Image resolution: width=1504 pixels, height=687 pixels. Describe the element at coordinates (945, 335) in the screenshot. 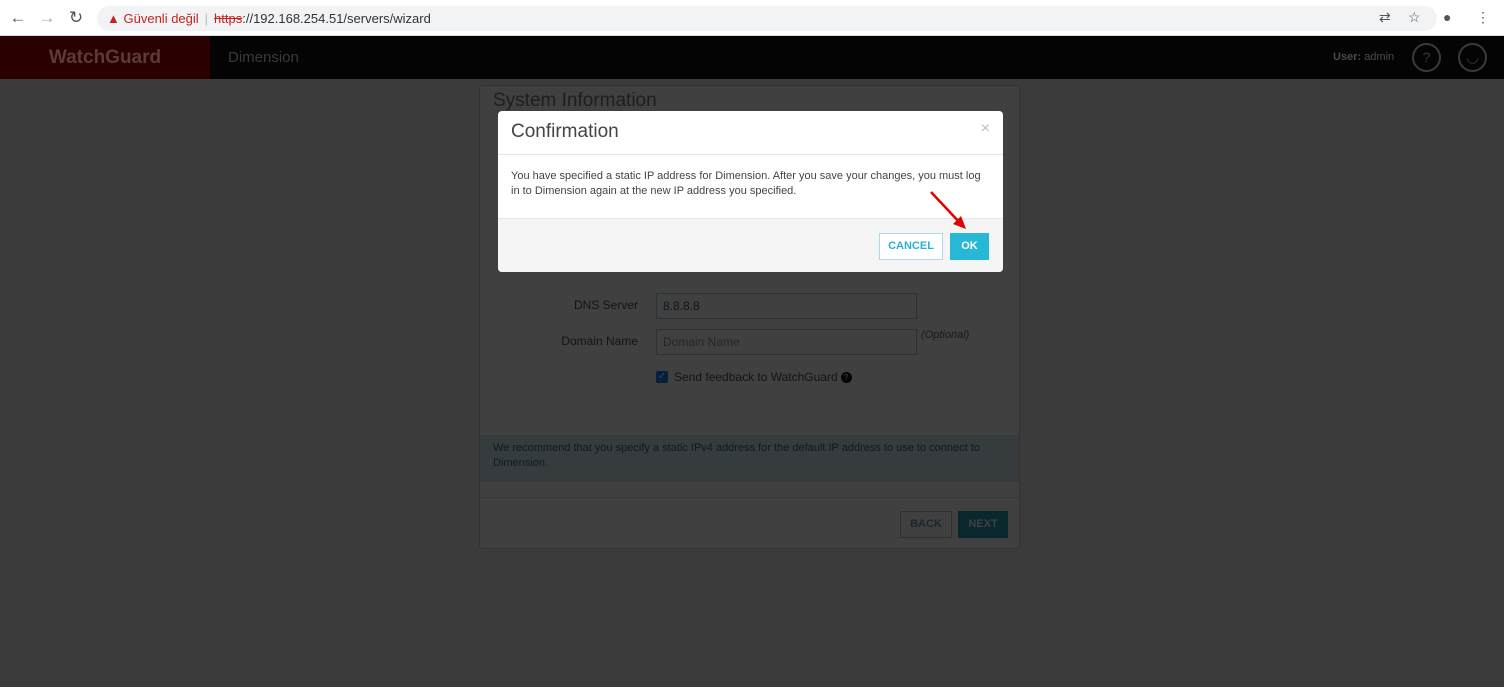

I see `optional-hint: (Optional)` at that location.